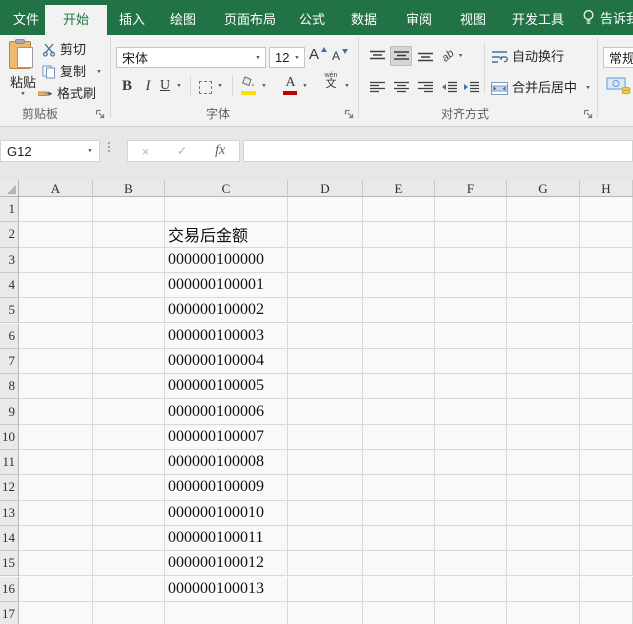  Describe the element at coordinates (607, 17) in the screenshot. I see `tell-me: 告诉我` at that location.